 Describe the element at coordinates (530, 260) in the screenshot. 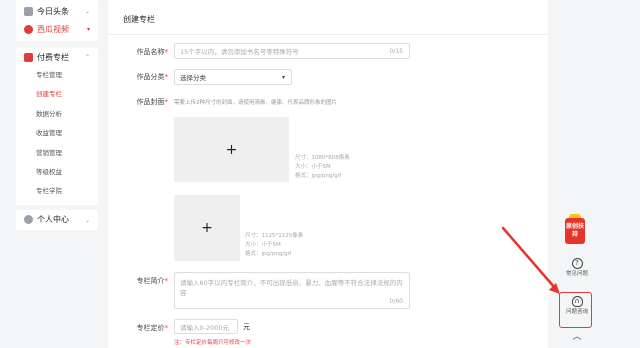

I see `annotation-arrow` at that location.